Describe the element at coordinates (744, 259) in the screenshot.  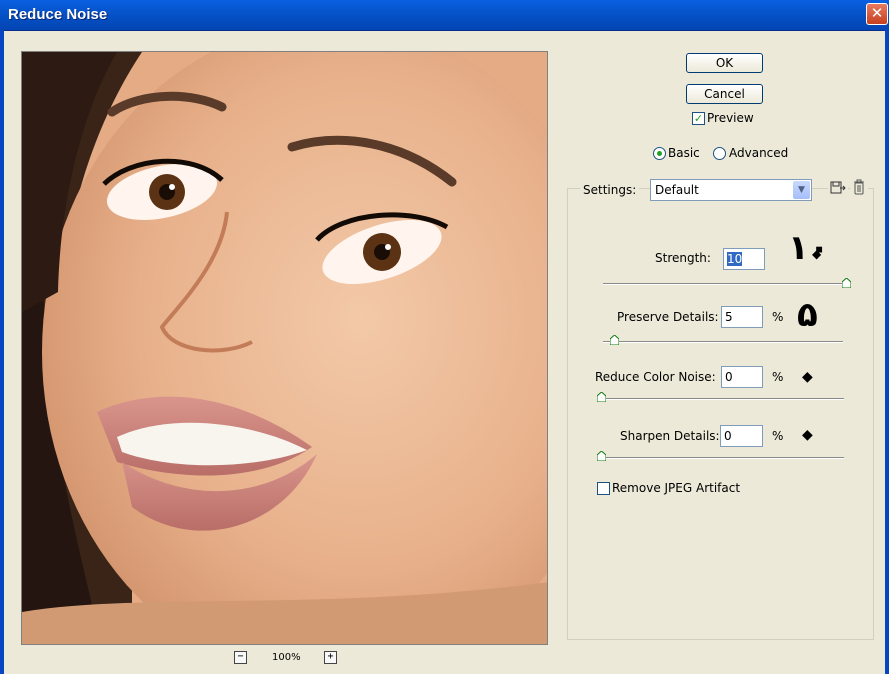
I see `strength-input: 10` at that location.